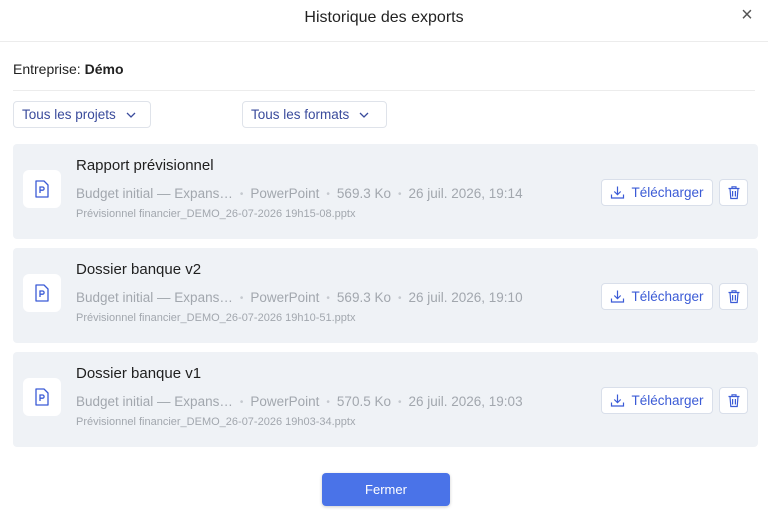 This screenshot has width=768, height=513. I want to click on dialog-header: Historique des exports ×, so click(384, 21).